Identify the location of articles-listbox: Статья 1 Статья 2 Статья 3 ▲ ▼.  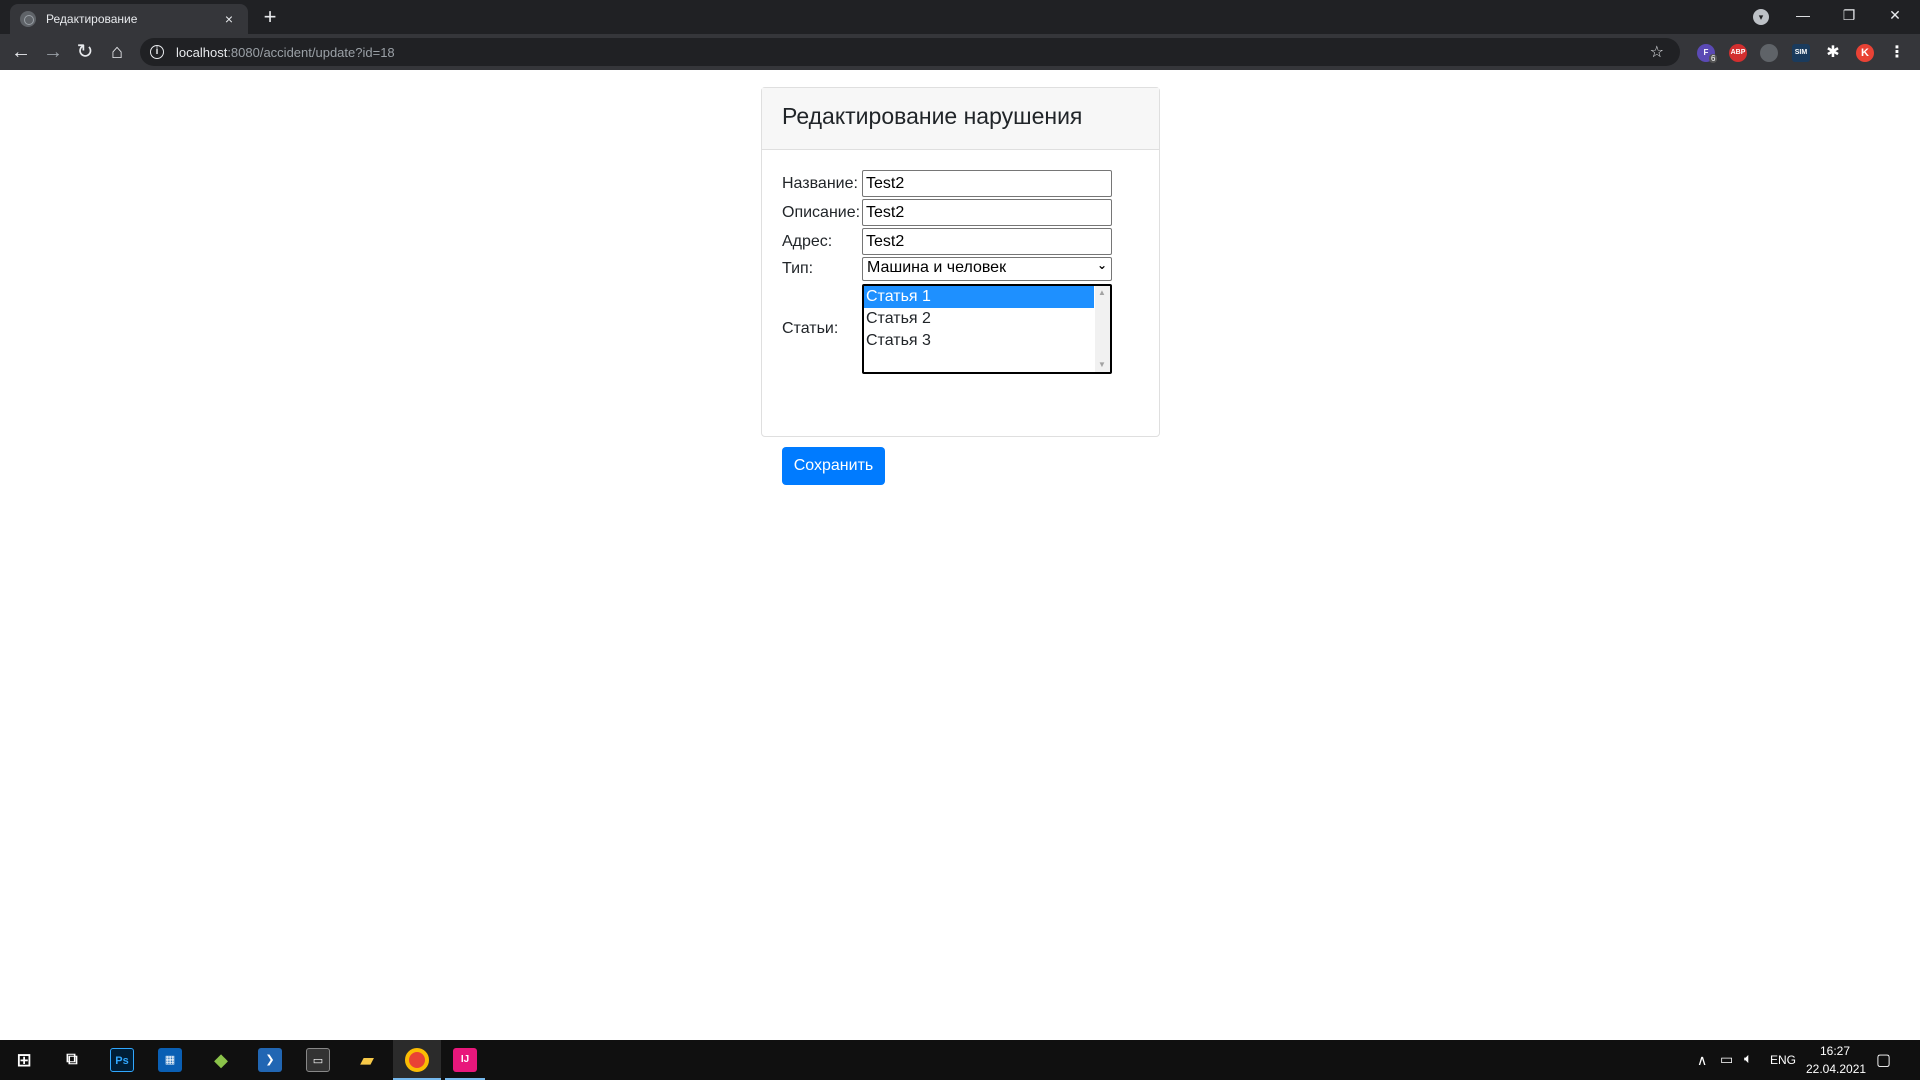
(987, 329).